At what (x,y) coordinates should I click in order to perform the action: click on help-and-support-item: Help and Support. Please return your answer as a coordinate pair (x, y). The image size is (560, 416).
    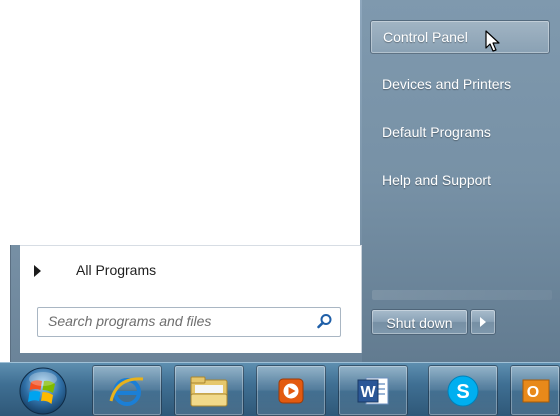
    Looking at the image, I should click on (460, 180).